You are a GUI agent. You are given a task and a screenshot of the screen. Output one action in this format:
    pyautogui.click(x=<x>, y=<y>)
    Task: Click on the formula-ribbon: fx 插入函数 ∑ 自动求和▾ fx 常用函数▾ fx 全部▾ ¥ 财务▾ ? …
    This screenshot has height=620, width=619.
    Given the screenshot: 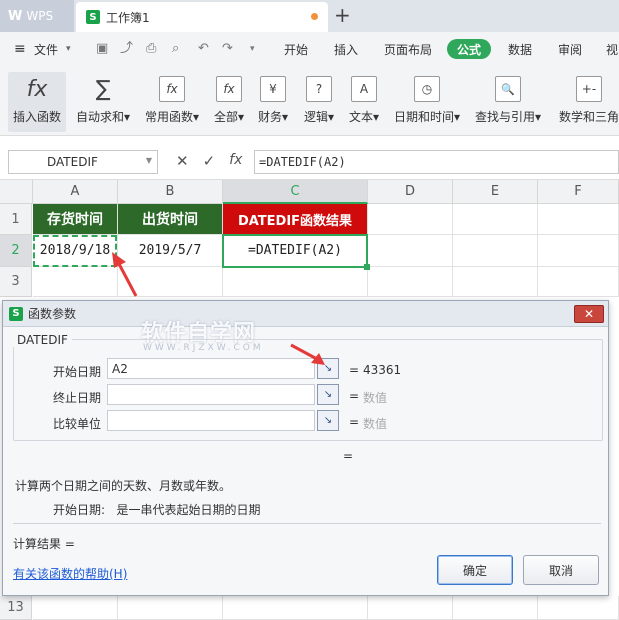 What is the action you would take?
    pyautogui.click(x=309, y=101)
    